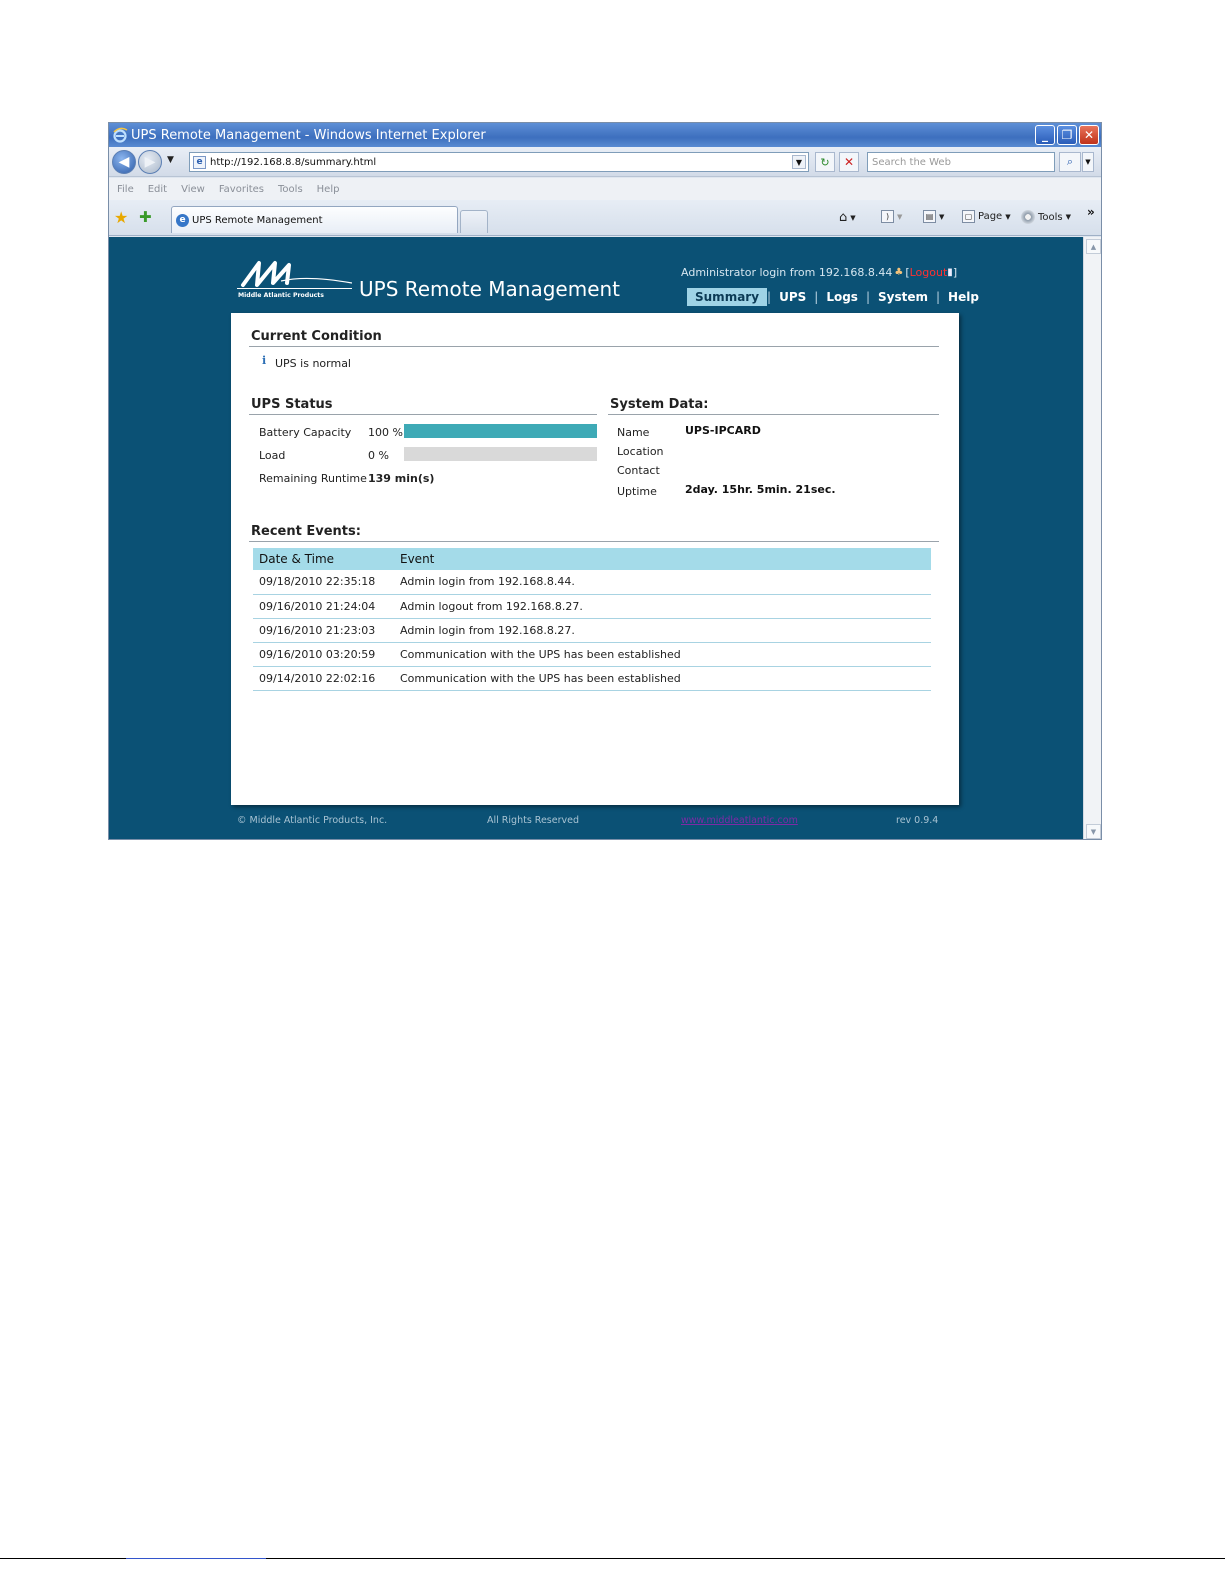 This screenshot has width=1225, height=1585. I want to click on table-header-row: Date & Time Event, so click(592, 559).